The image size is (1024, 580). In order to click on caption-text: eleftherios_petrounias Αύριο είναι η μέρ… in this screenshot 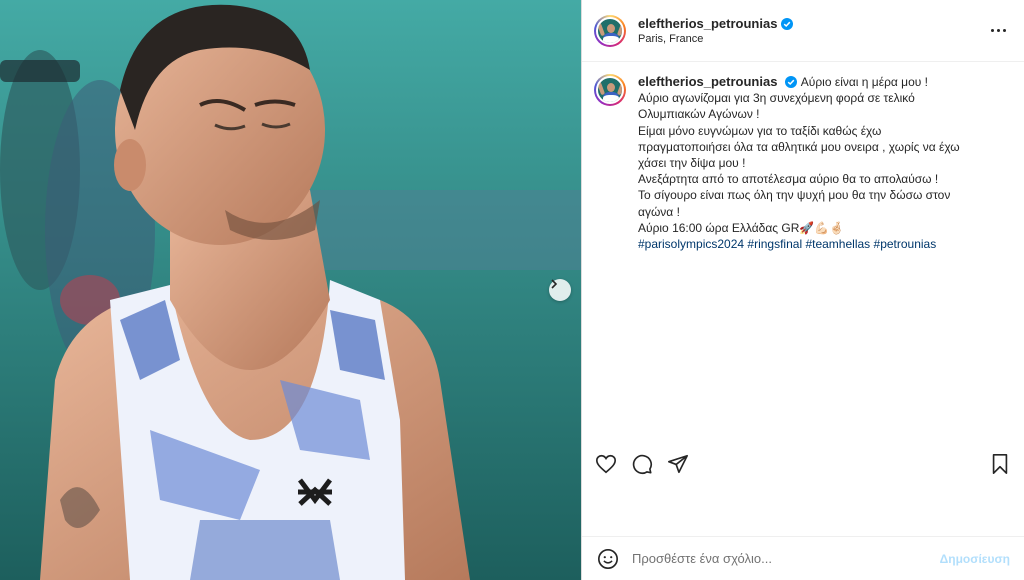, I will do `click(799, 163)`.